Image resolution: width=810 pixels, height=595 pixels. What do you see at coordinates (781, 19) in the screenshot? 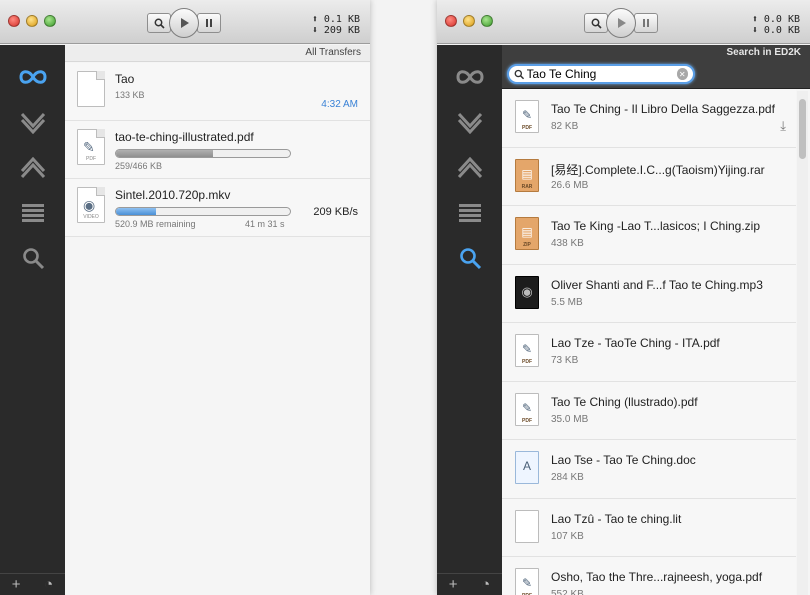
I see `upload-speed: 0.0 KB` at bounding box center [781, 19].